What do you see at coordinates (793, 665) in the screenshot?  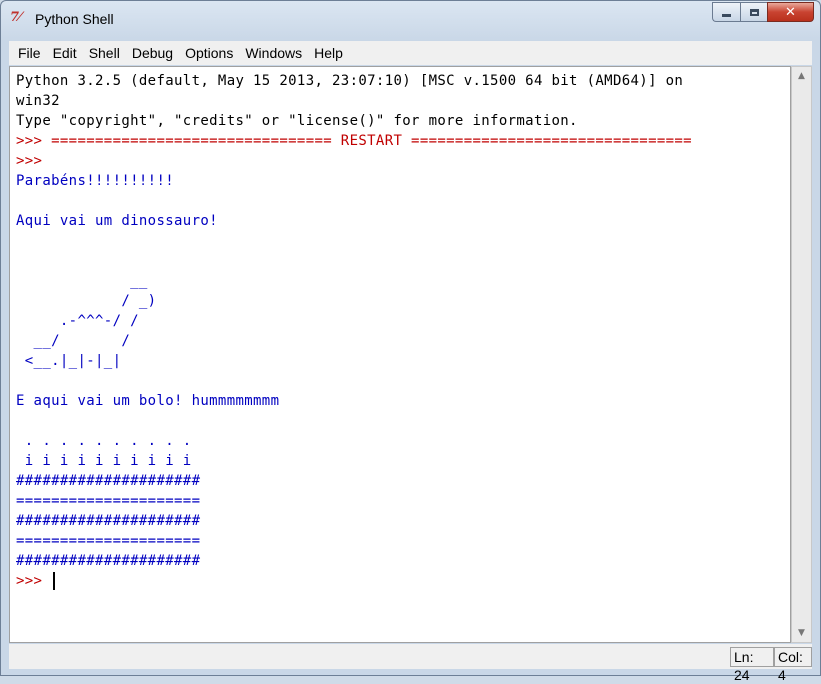 I see `status-column-number: Col: 4` at bounding box center [793, 665].